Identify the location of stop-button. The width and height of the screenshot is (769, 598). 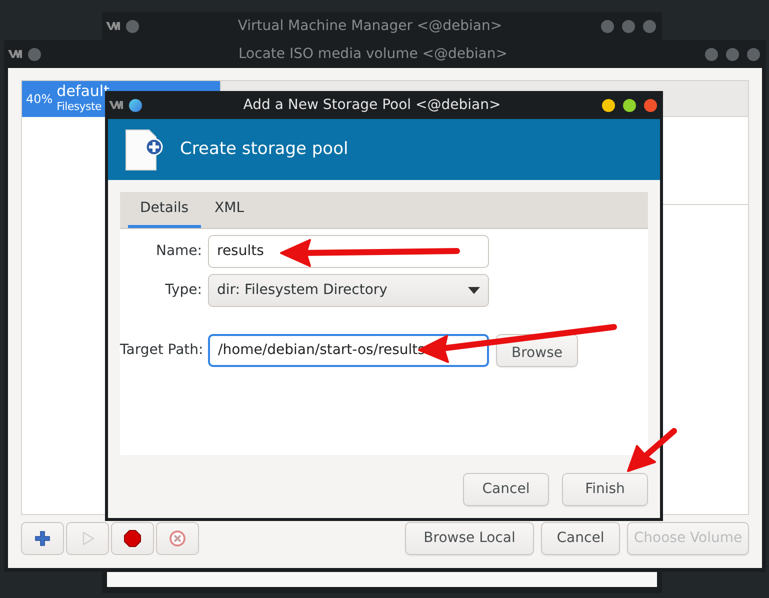
(132, 538).